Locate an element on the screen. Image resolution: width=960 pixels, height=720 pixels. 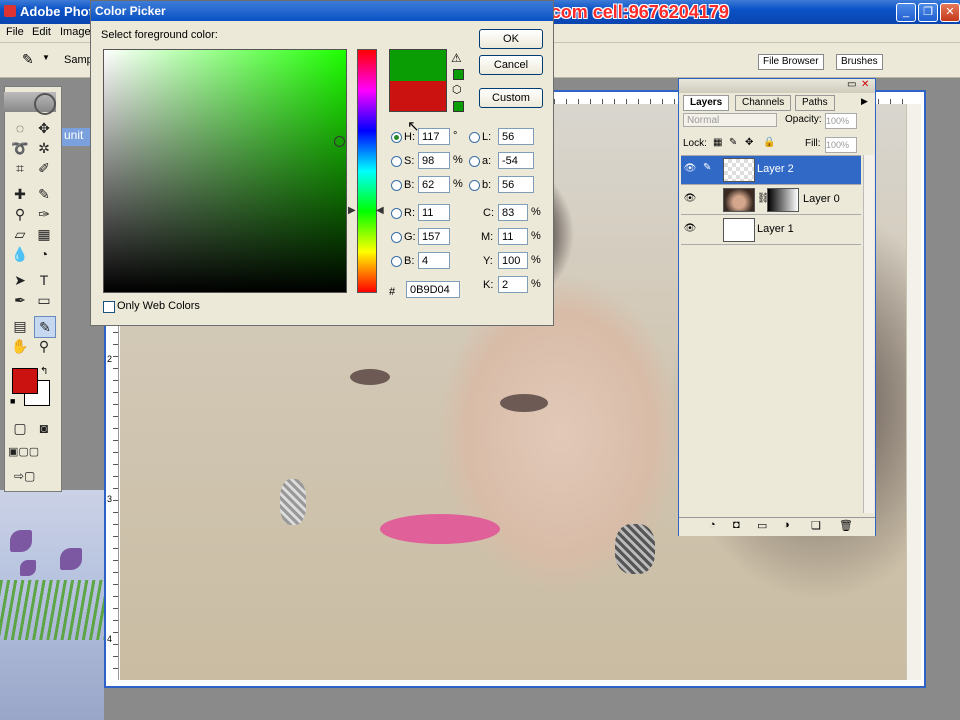
menu-image: Image is located at coordinates (75, 32).